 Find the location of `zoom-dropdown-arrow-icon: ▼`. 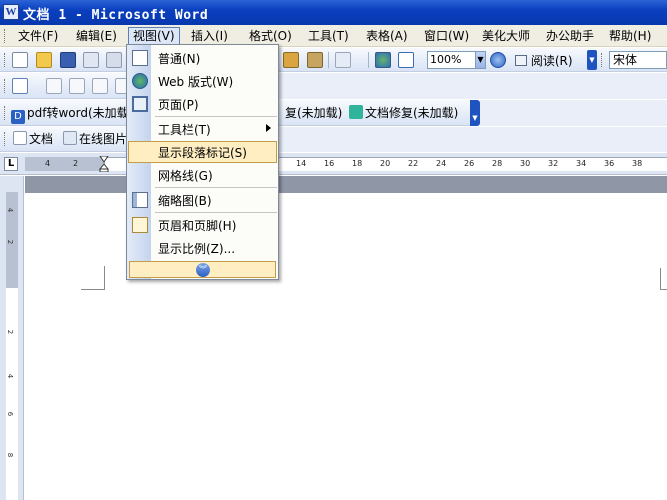

zoom-dropdown-arrow-icon: ▼ is located at coordinates (480, 60).